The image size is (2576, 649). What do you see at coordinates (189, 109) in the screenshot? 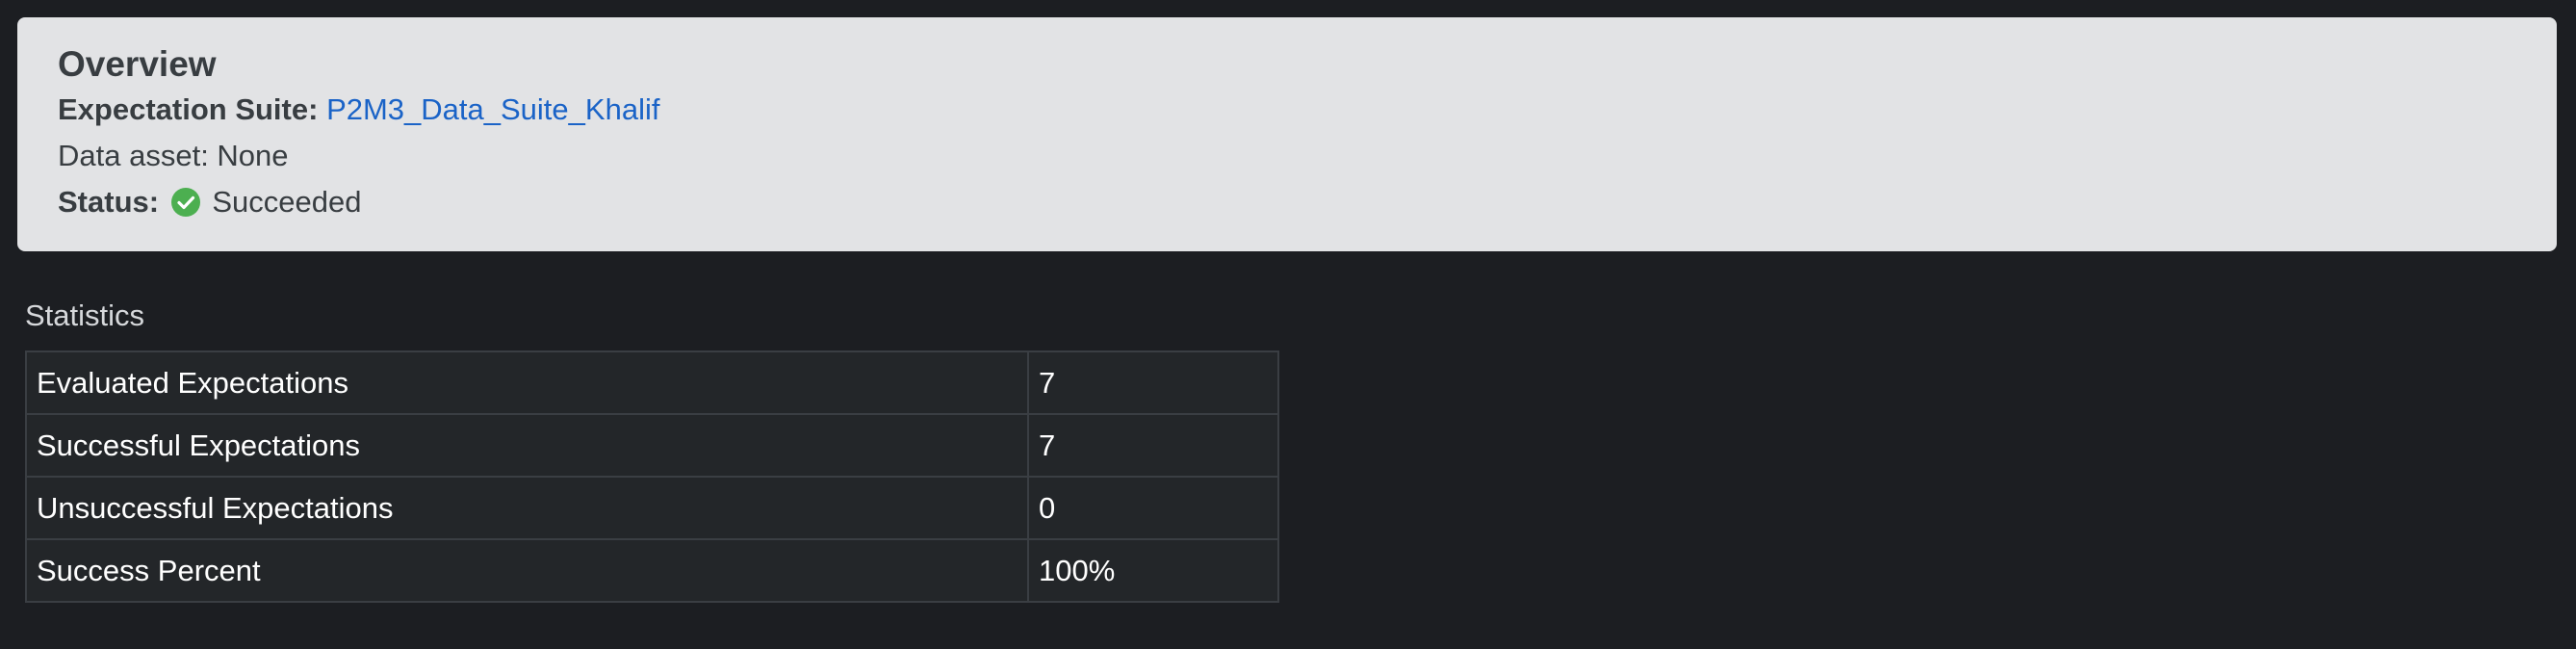
I see `expectation-suite-label: Expectation Suite:` at bounding box center [189, 109].